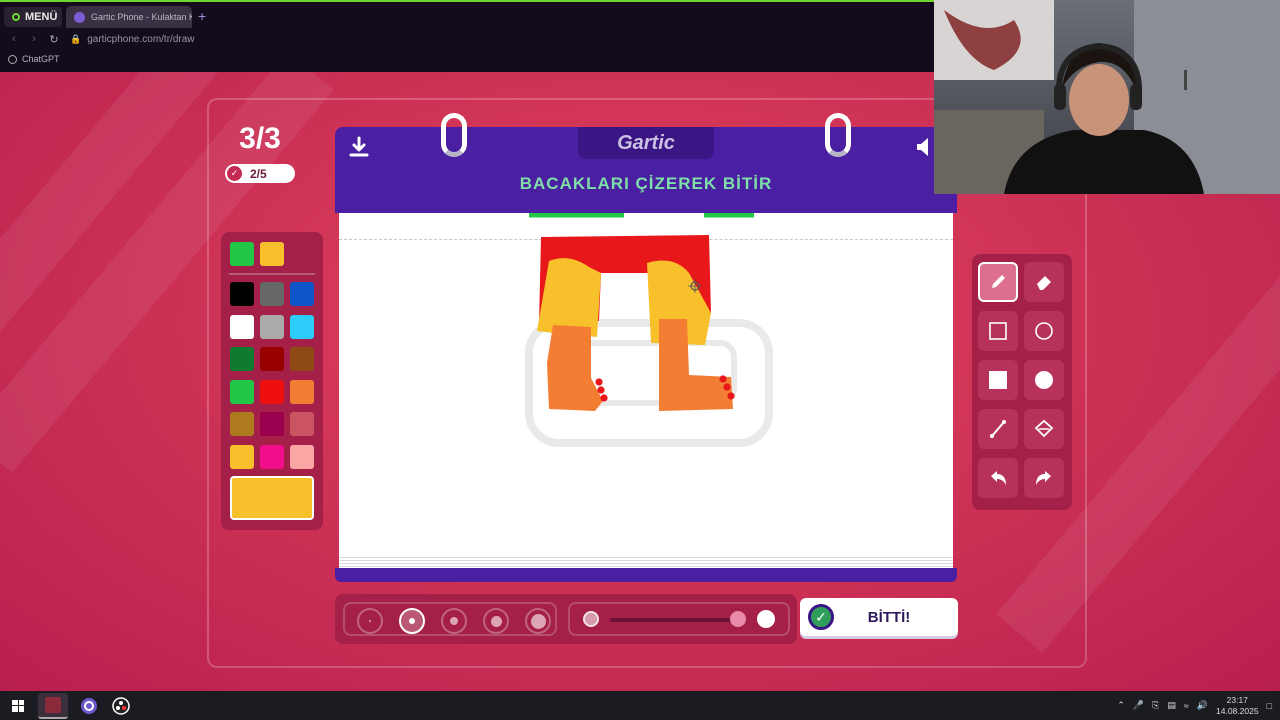  What do you see at coordinates (76, 38) in the screenshot?
I see `lock-icon: 🔒` at bounding box center [76, 38].